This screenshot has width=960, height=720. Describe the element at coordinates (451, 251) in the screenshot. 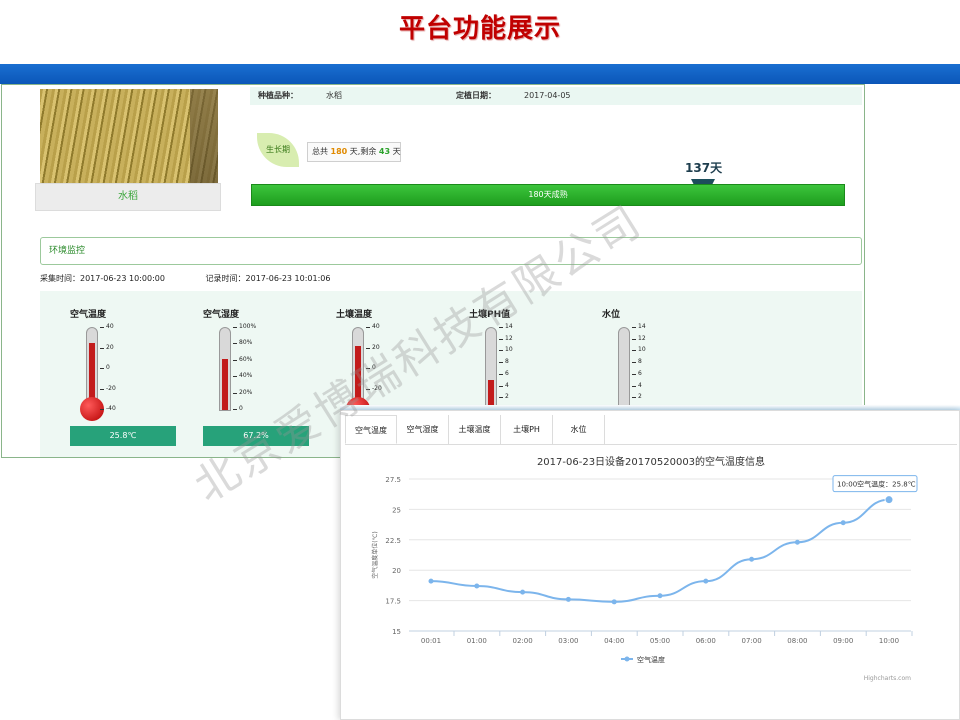

I see `env-monitor-header: 环境监控` at that location.